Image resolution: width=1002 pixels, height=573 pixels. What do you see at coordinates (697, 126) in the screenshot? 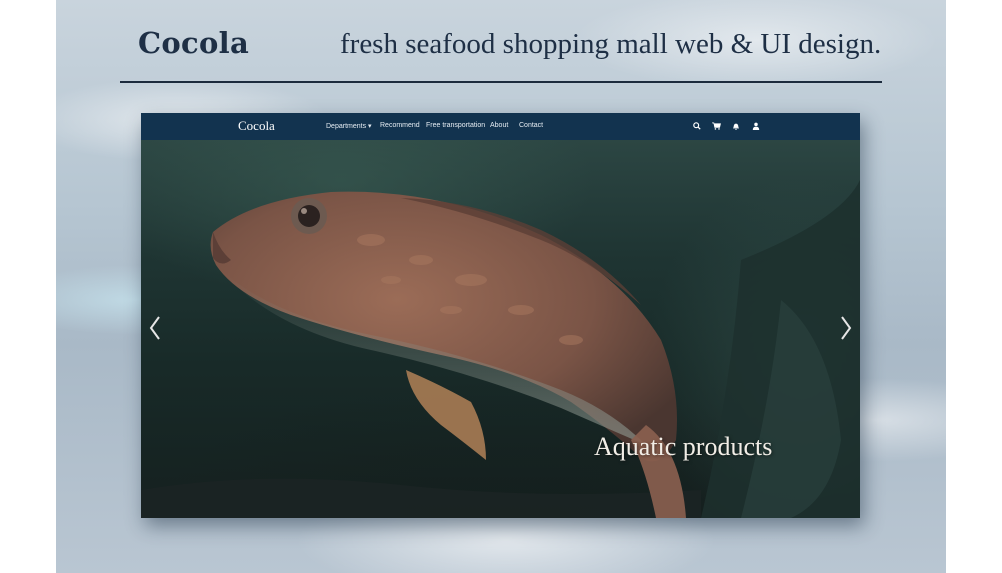
I see `search-icon` at bounding box center [697, 126].